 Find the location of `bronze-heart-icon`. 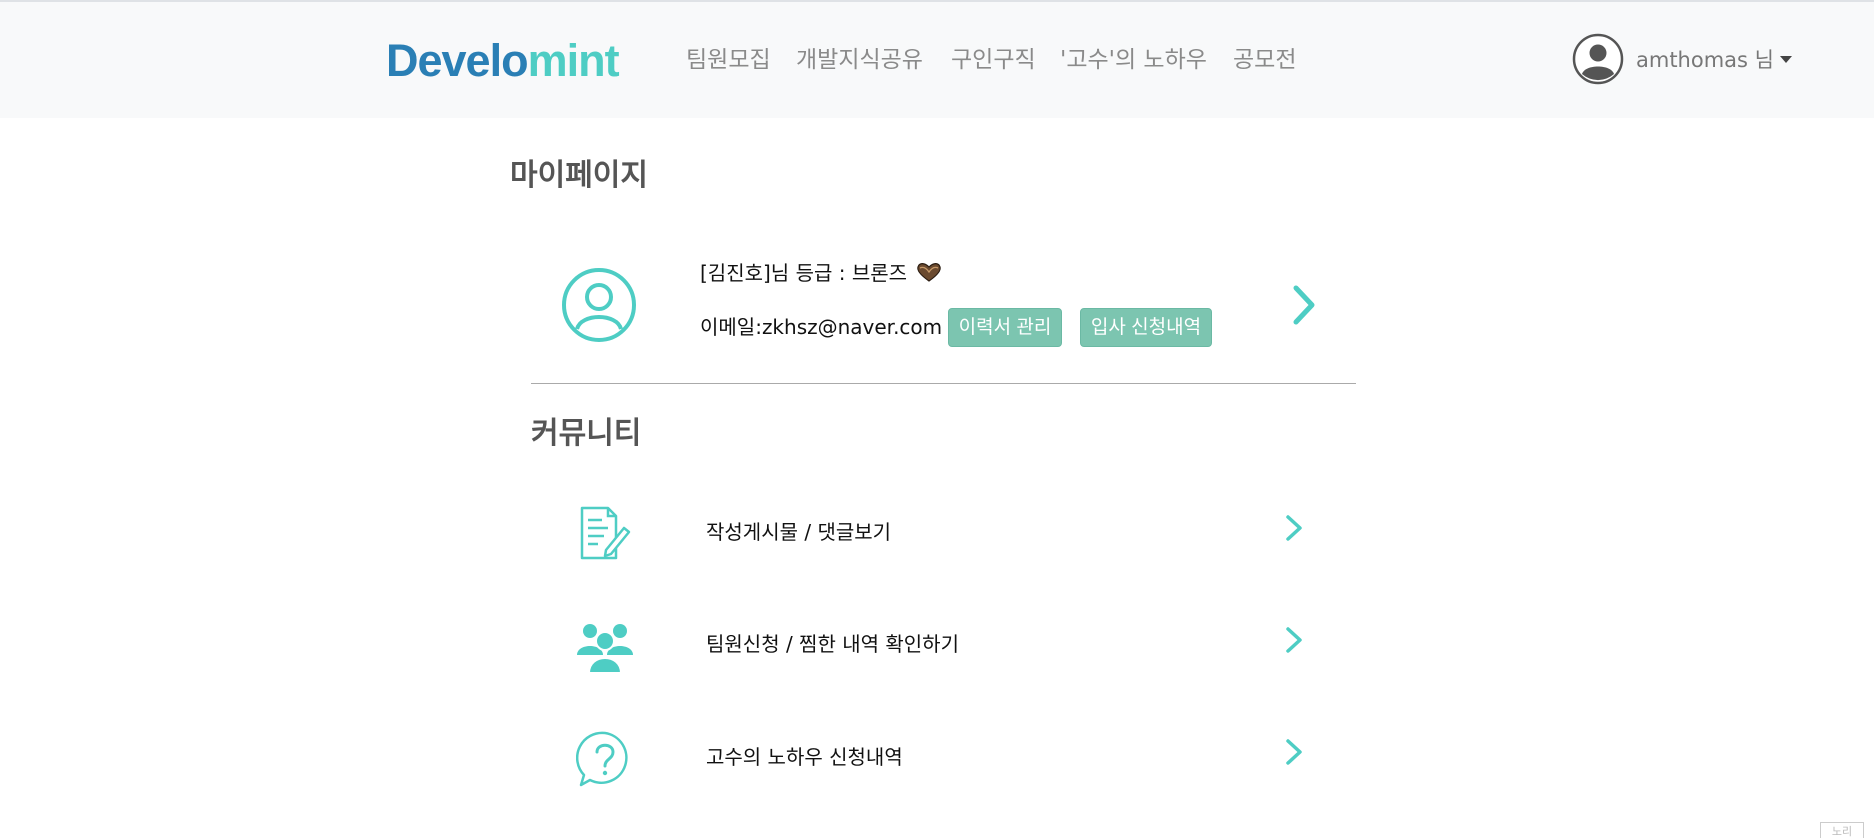

bronze-heart-icon is located at coordinates (929, 272).